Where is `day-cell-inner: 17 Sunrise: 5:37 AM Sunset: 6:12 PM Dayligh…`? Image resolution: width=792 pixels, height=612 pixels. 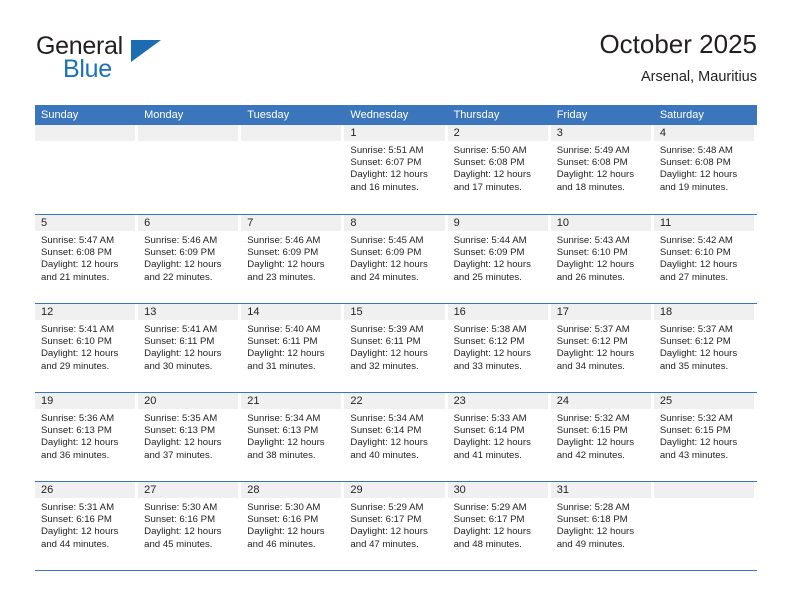
day-cell-inner: 17 Sunrise: 5:37 AM Sunset: 6:12 PM Dayligh… is located at coordinates (600, 348).